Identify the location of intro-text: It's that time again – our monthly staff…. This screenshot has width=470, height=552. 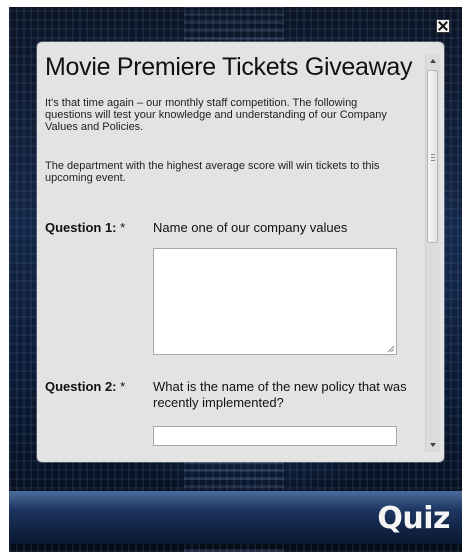
(216, 115).